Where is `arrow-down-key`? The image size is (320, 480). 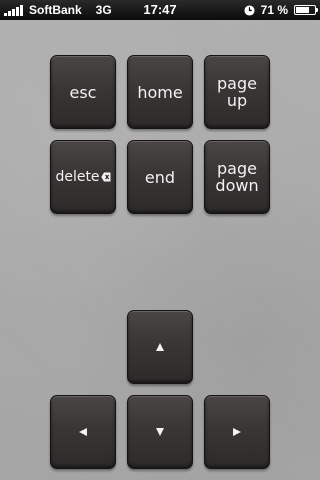
arrow-down-key is located at coordinates (160, 432).